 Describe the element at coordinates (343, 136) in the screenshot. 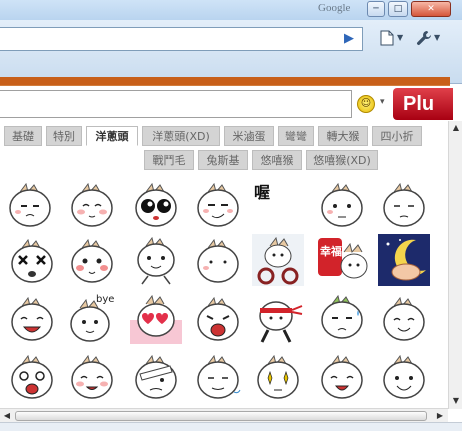

I see `tab-big-monkey: 轉大猴` at that location.